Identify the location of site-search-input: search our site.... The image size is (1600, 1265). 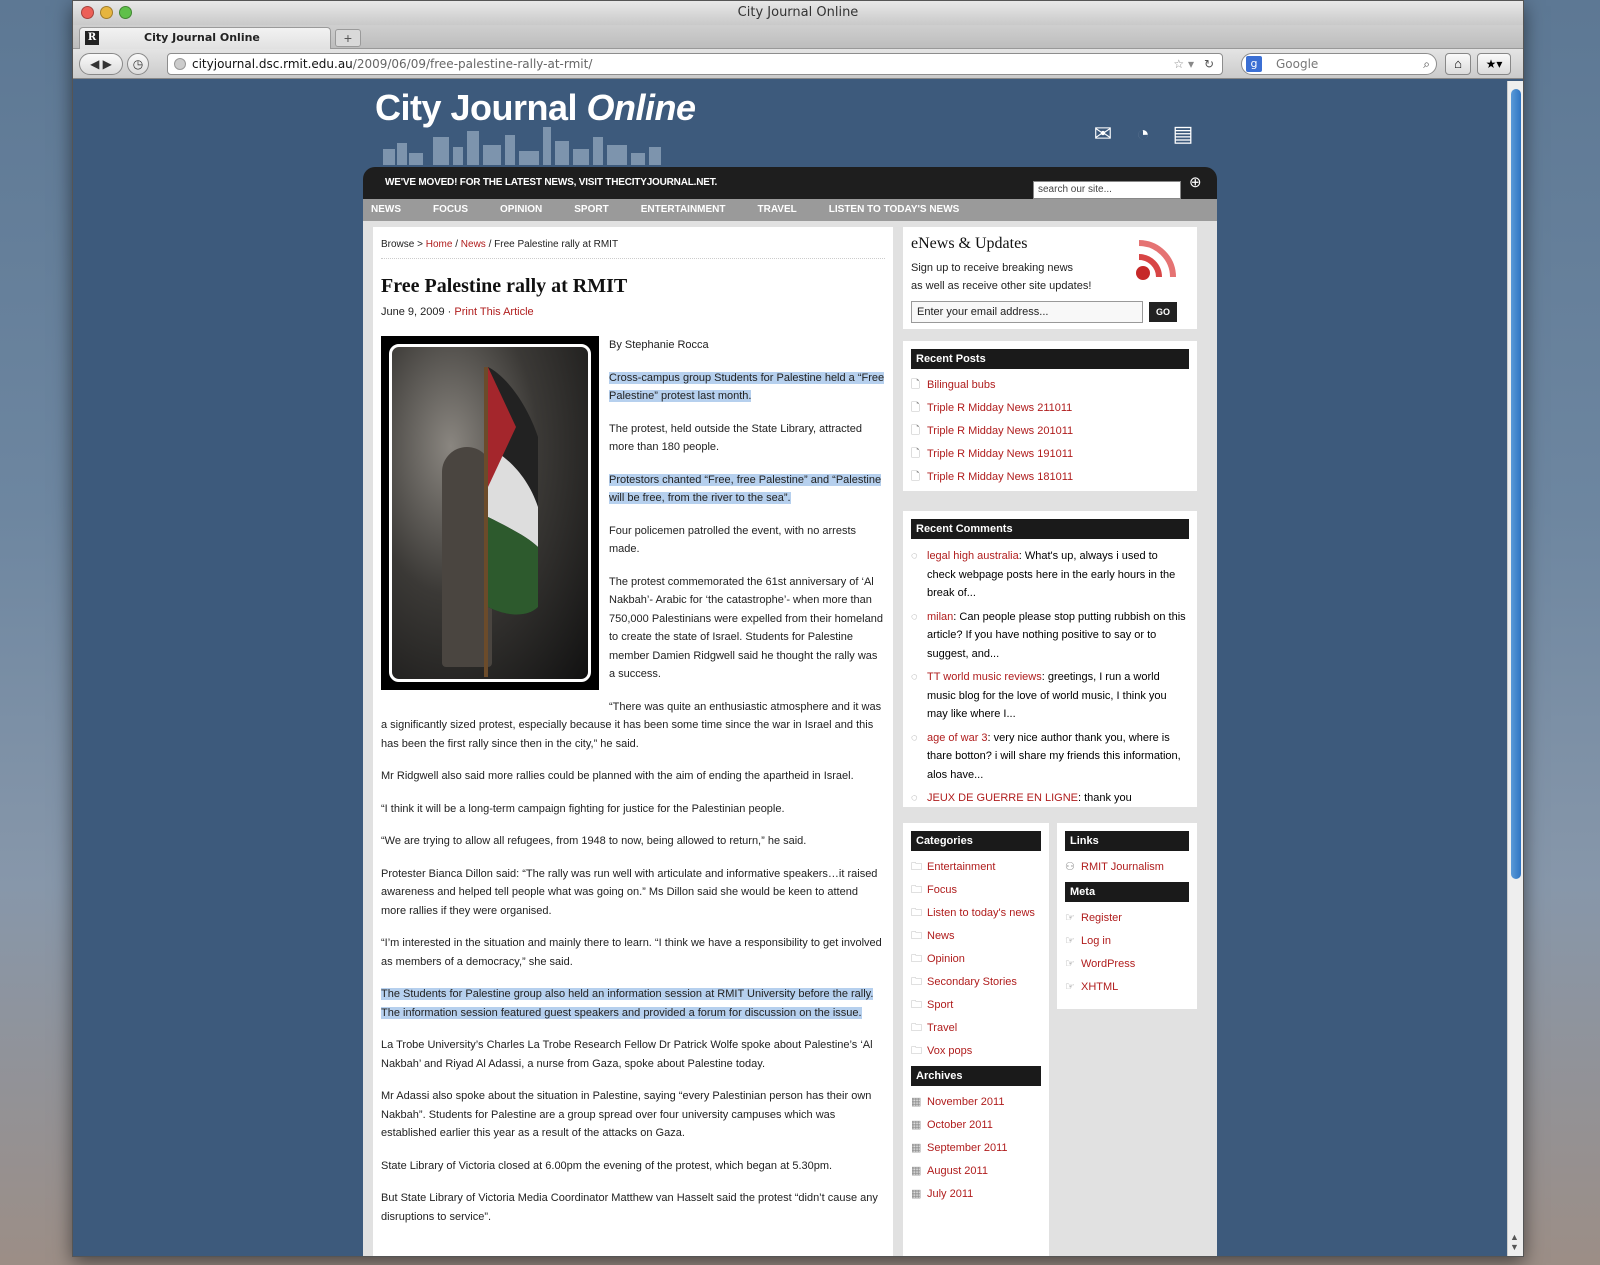
(1107, 190).